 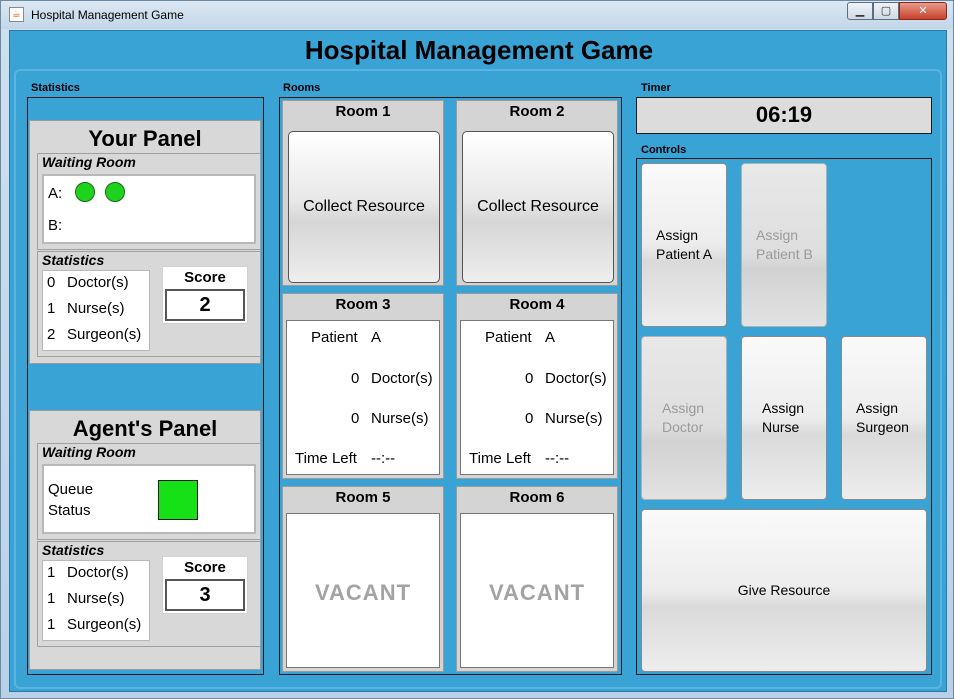 I want to click on button-label-line: Patient B, so click(x=784, y=254).